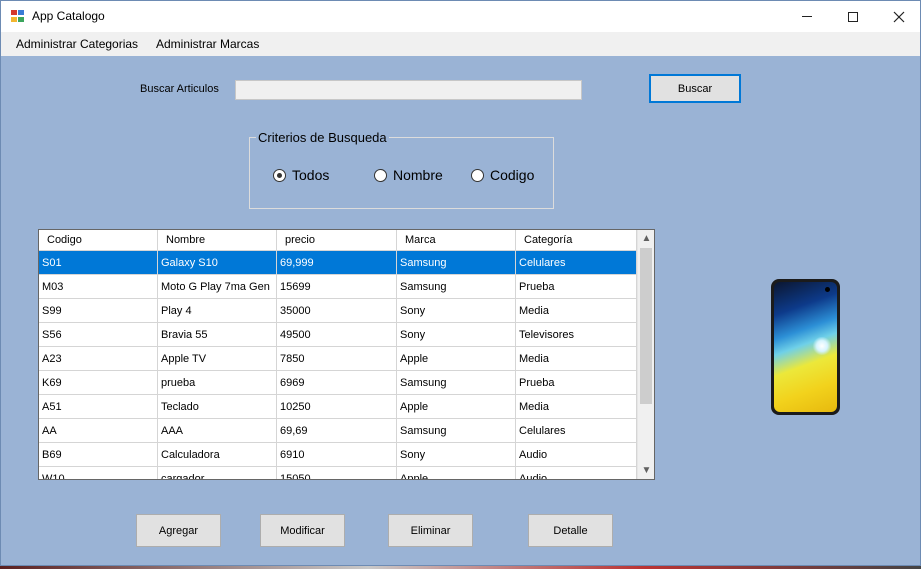  What do you see at coordinates (68, 16) in the screenshot?
I see `window-title: App Catalogo` at bounding box center [68, 16].